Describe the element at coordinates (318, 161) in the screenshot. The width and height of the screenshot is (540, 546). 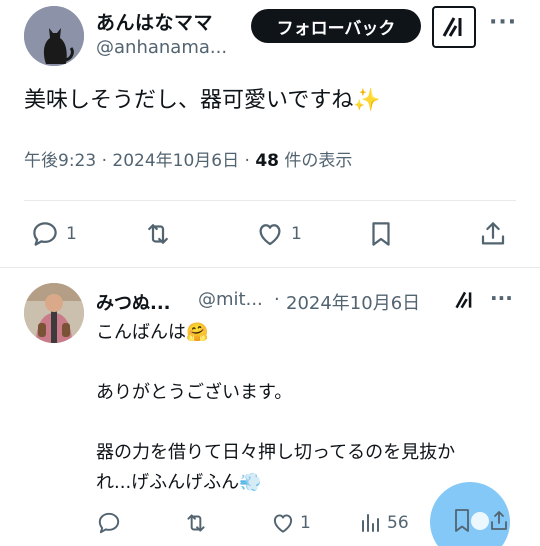
I see `views-label: 件の表示` at that location.